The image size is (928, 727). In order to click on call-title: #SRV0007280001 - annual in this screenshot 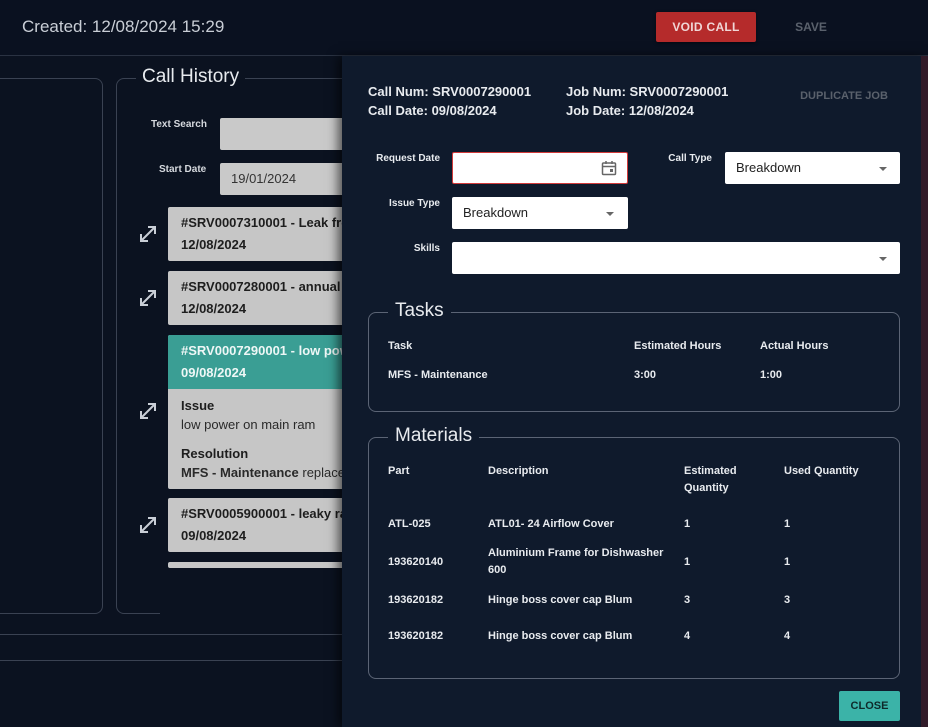, I will do `click(261, 286)`.